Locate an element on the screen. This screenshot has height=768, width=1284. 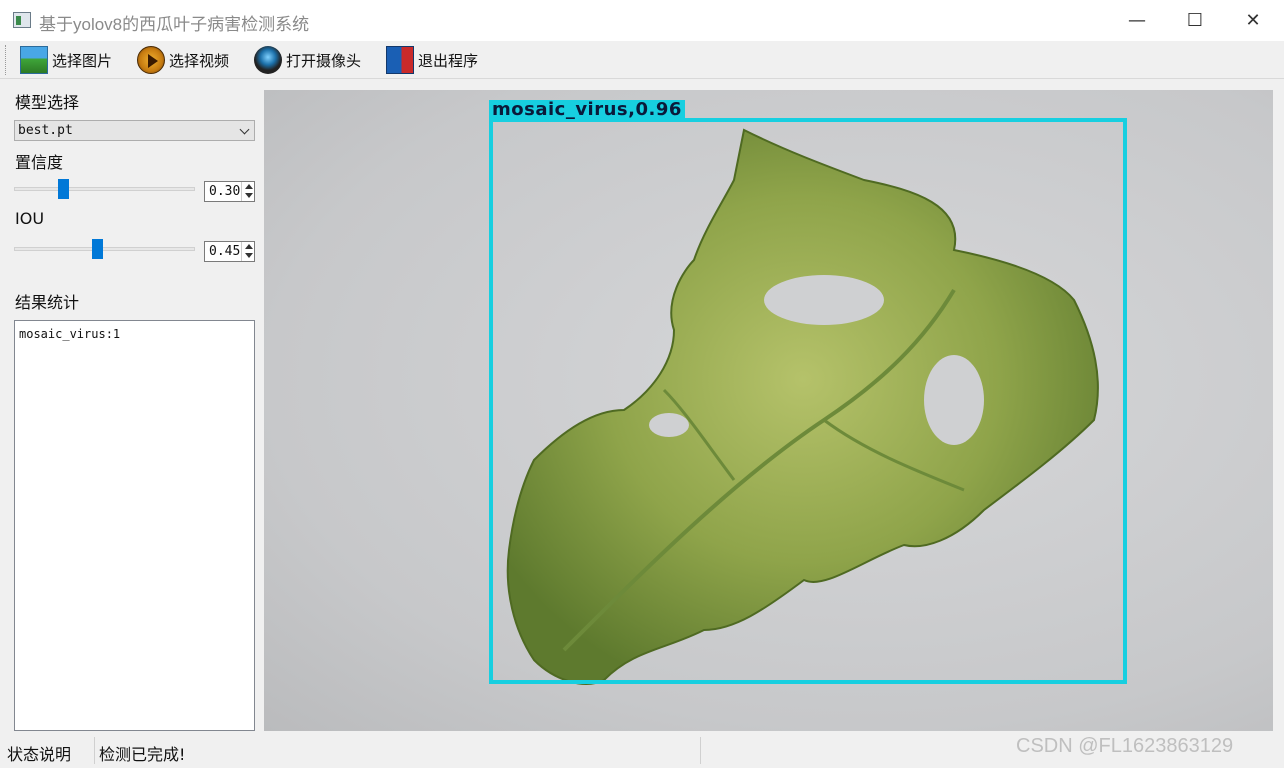
iou-value: 0.45 is located at coordinates (225, 251).